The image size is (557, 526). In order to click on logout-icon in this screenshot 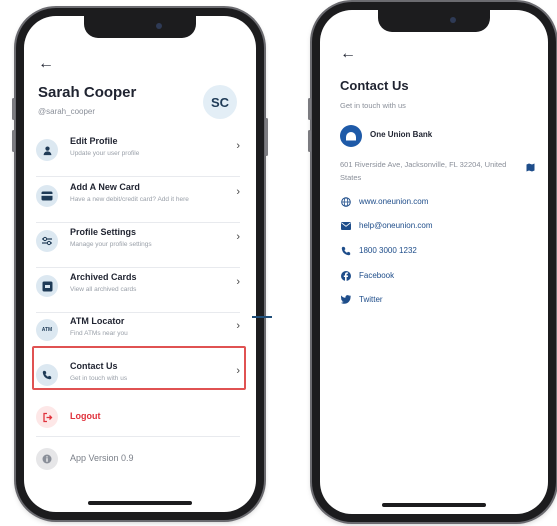, I will do `click(47, 417)`.